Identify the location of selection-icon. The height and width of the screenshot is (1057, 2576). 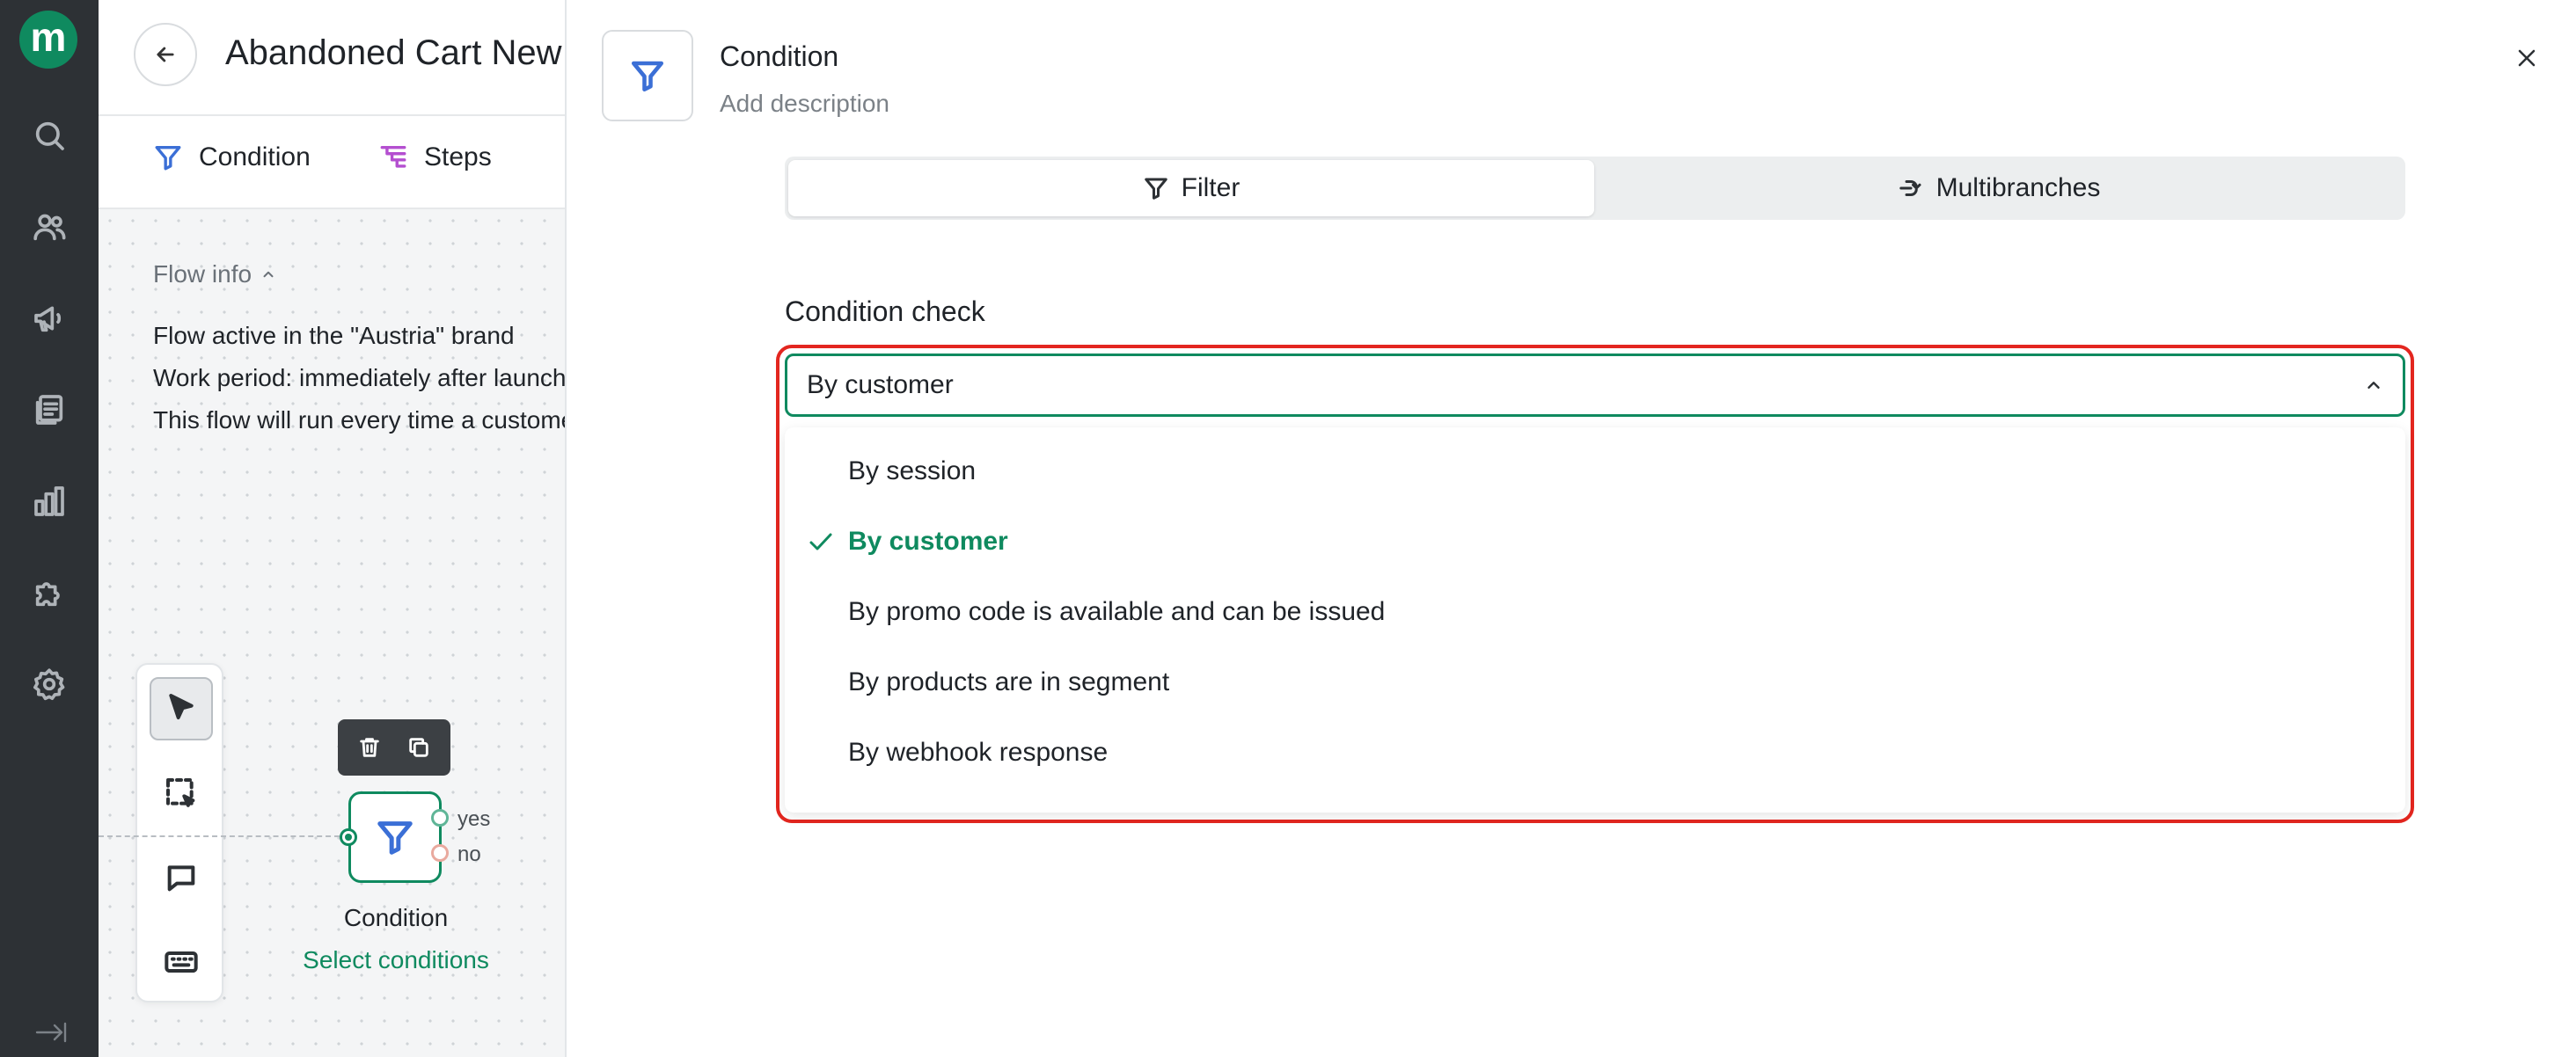
(180, 793).